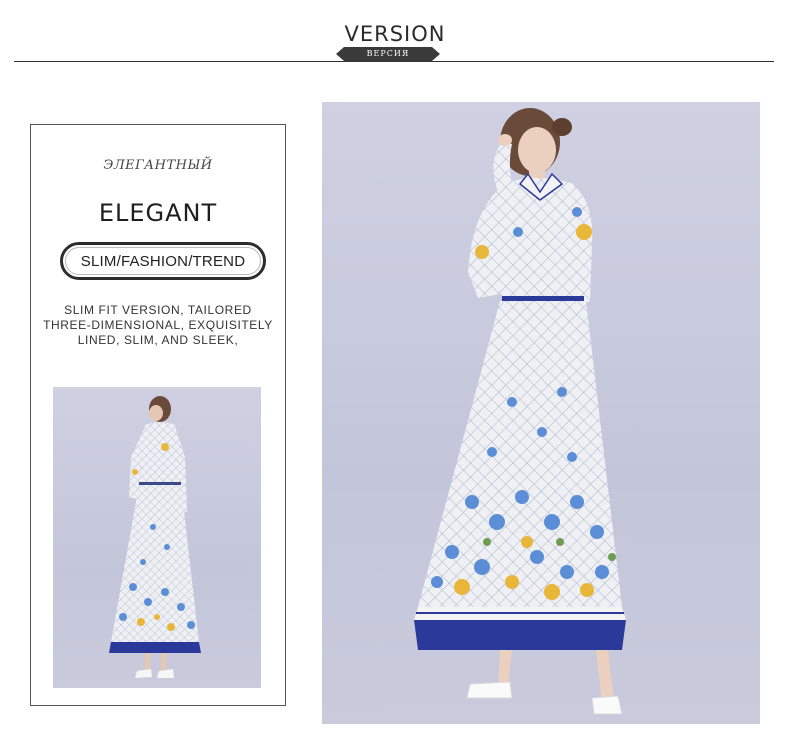 The image size is (790, 742). I want to click on russian-title: ЭЛЕГАНТНЫЙ, so click(158, 165).